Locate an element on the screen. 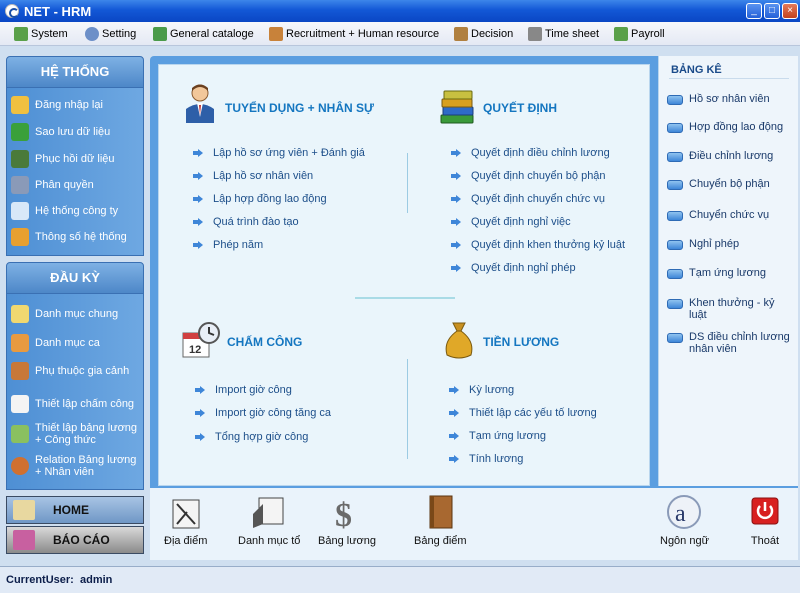 The image size is (800, 593). nav-company-system: Hệ thống công ty is located at coordinates (77, 211).